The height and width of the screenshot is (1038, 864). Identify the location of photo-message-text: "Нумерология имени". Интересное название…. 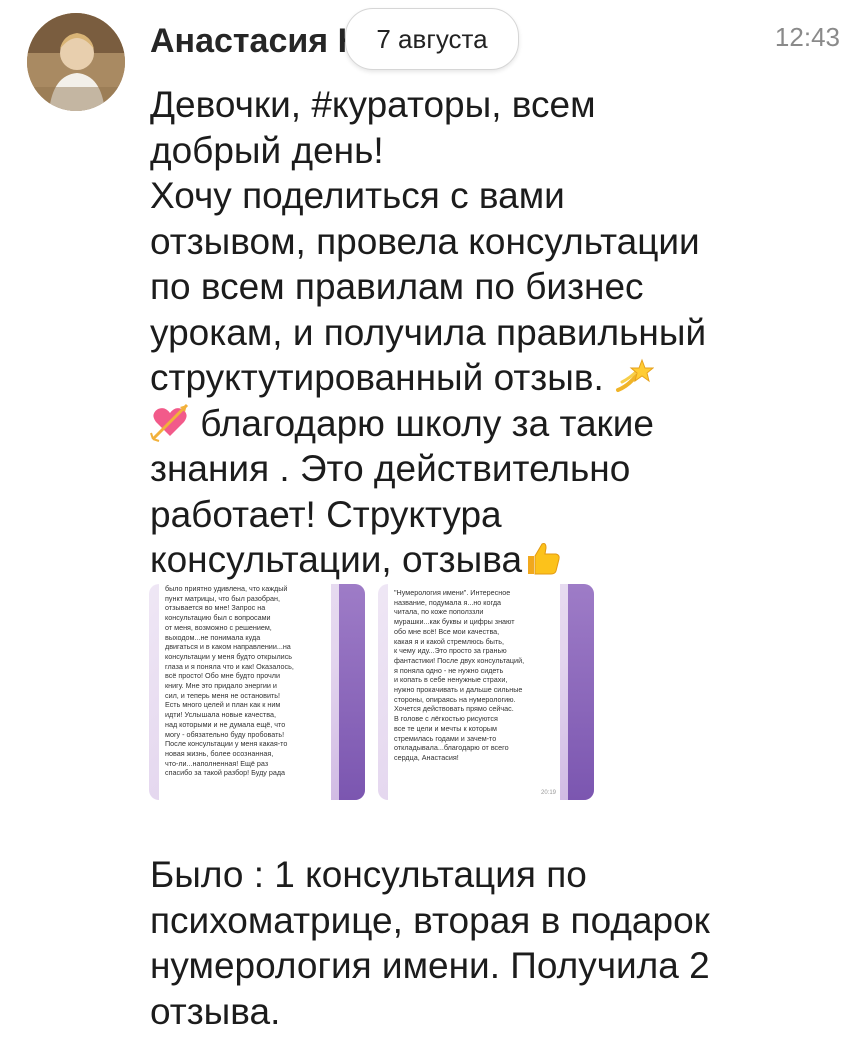
(459, 675).